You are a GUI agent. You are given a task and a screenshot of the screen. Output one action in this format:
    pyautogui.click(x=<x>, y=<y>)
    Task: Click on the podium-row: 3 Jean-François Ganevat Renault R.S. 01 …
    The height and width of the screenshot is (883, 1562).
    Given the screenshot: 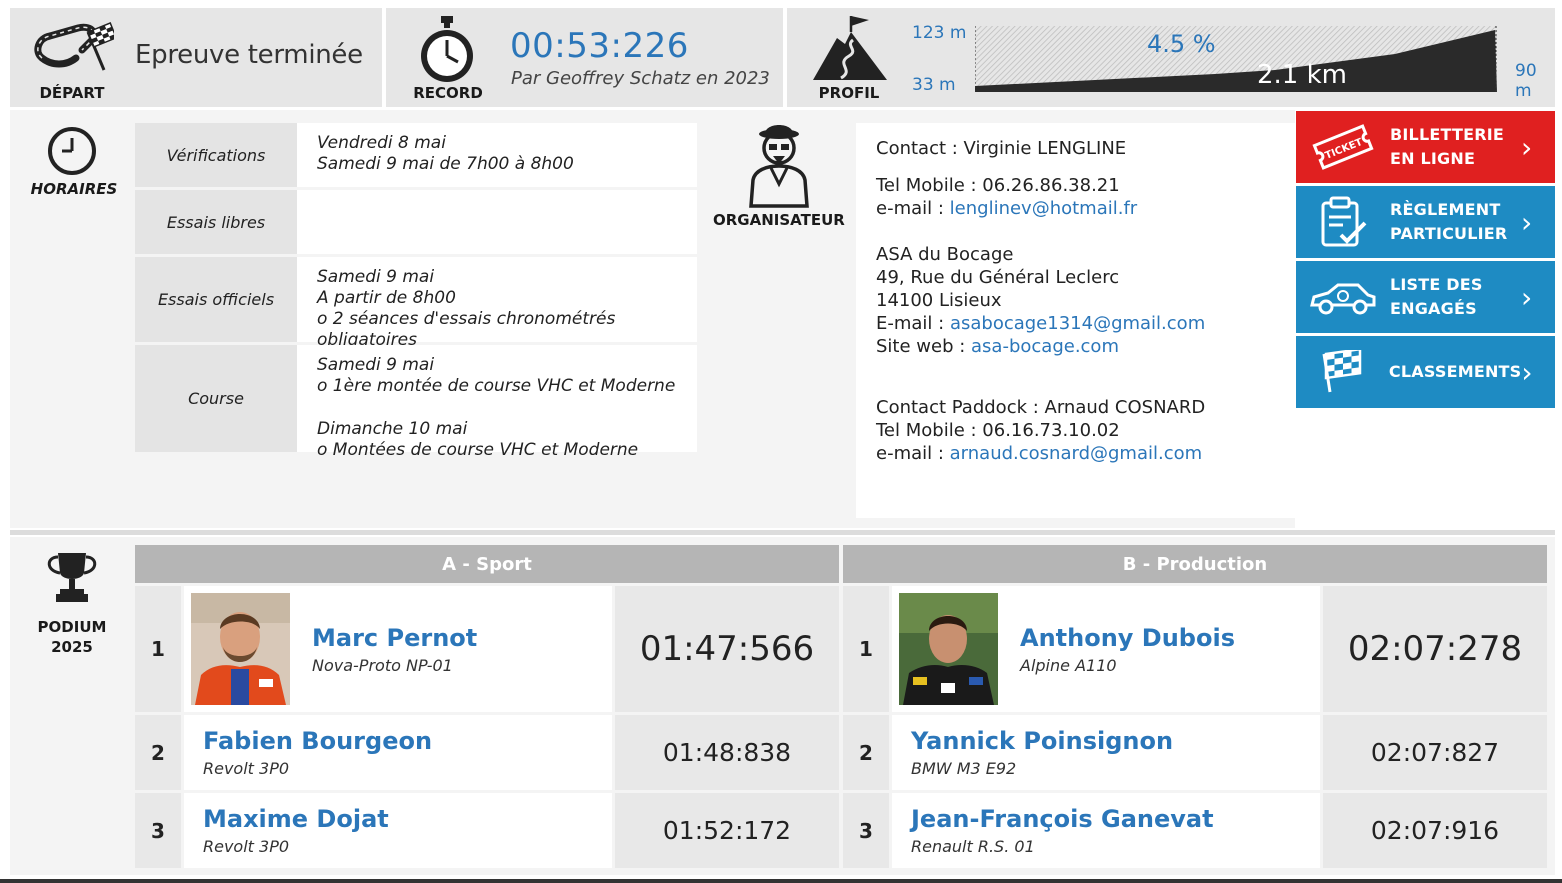 What is the action you would take?
    pyautogui.click(x=1195, y=830)
    